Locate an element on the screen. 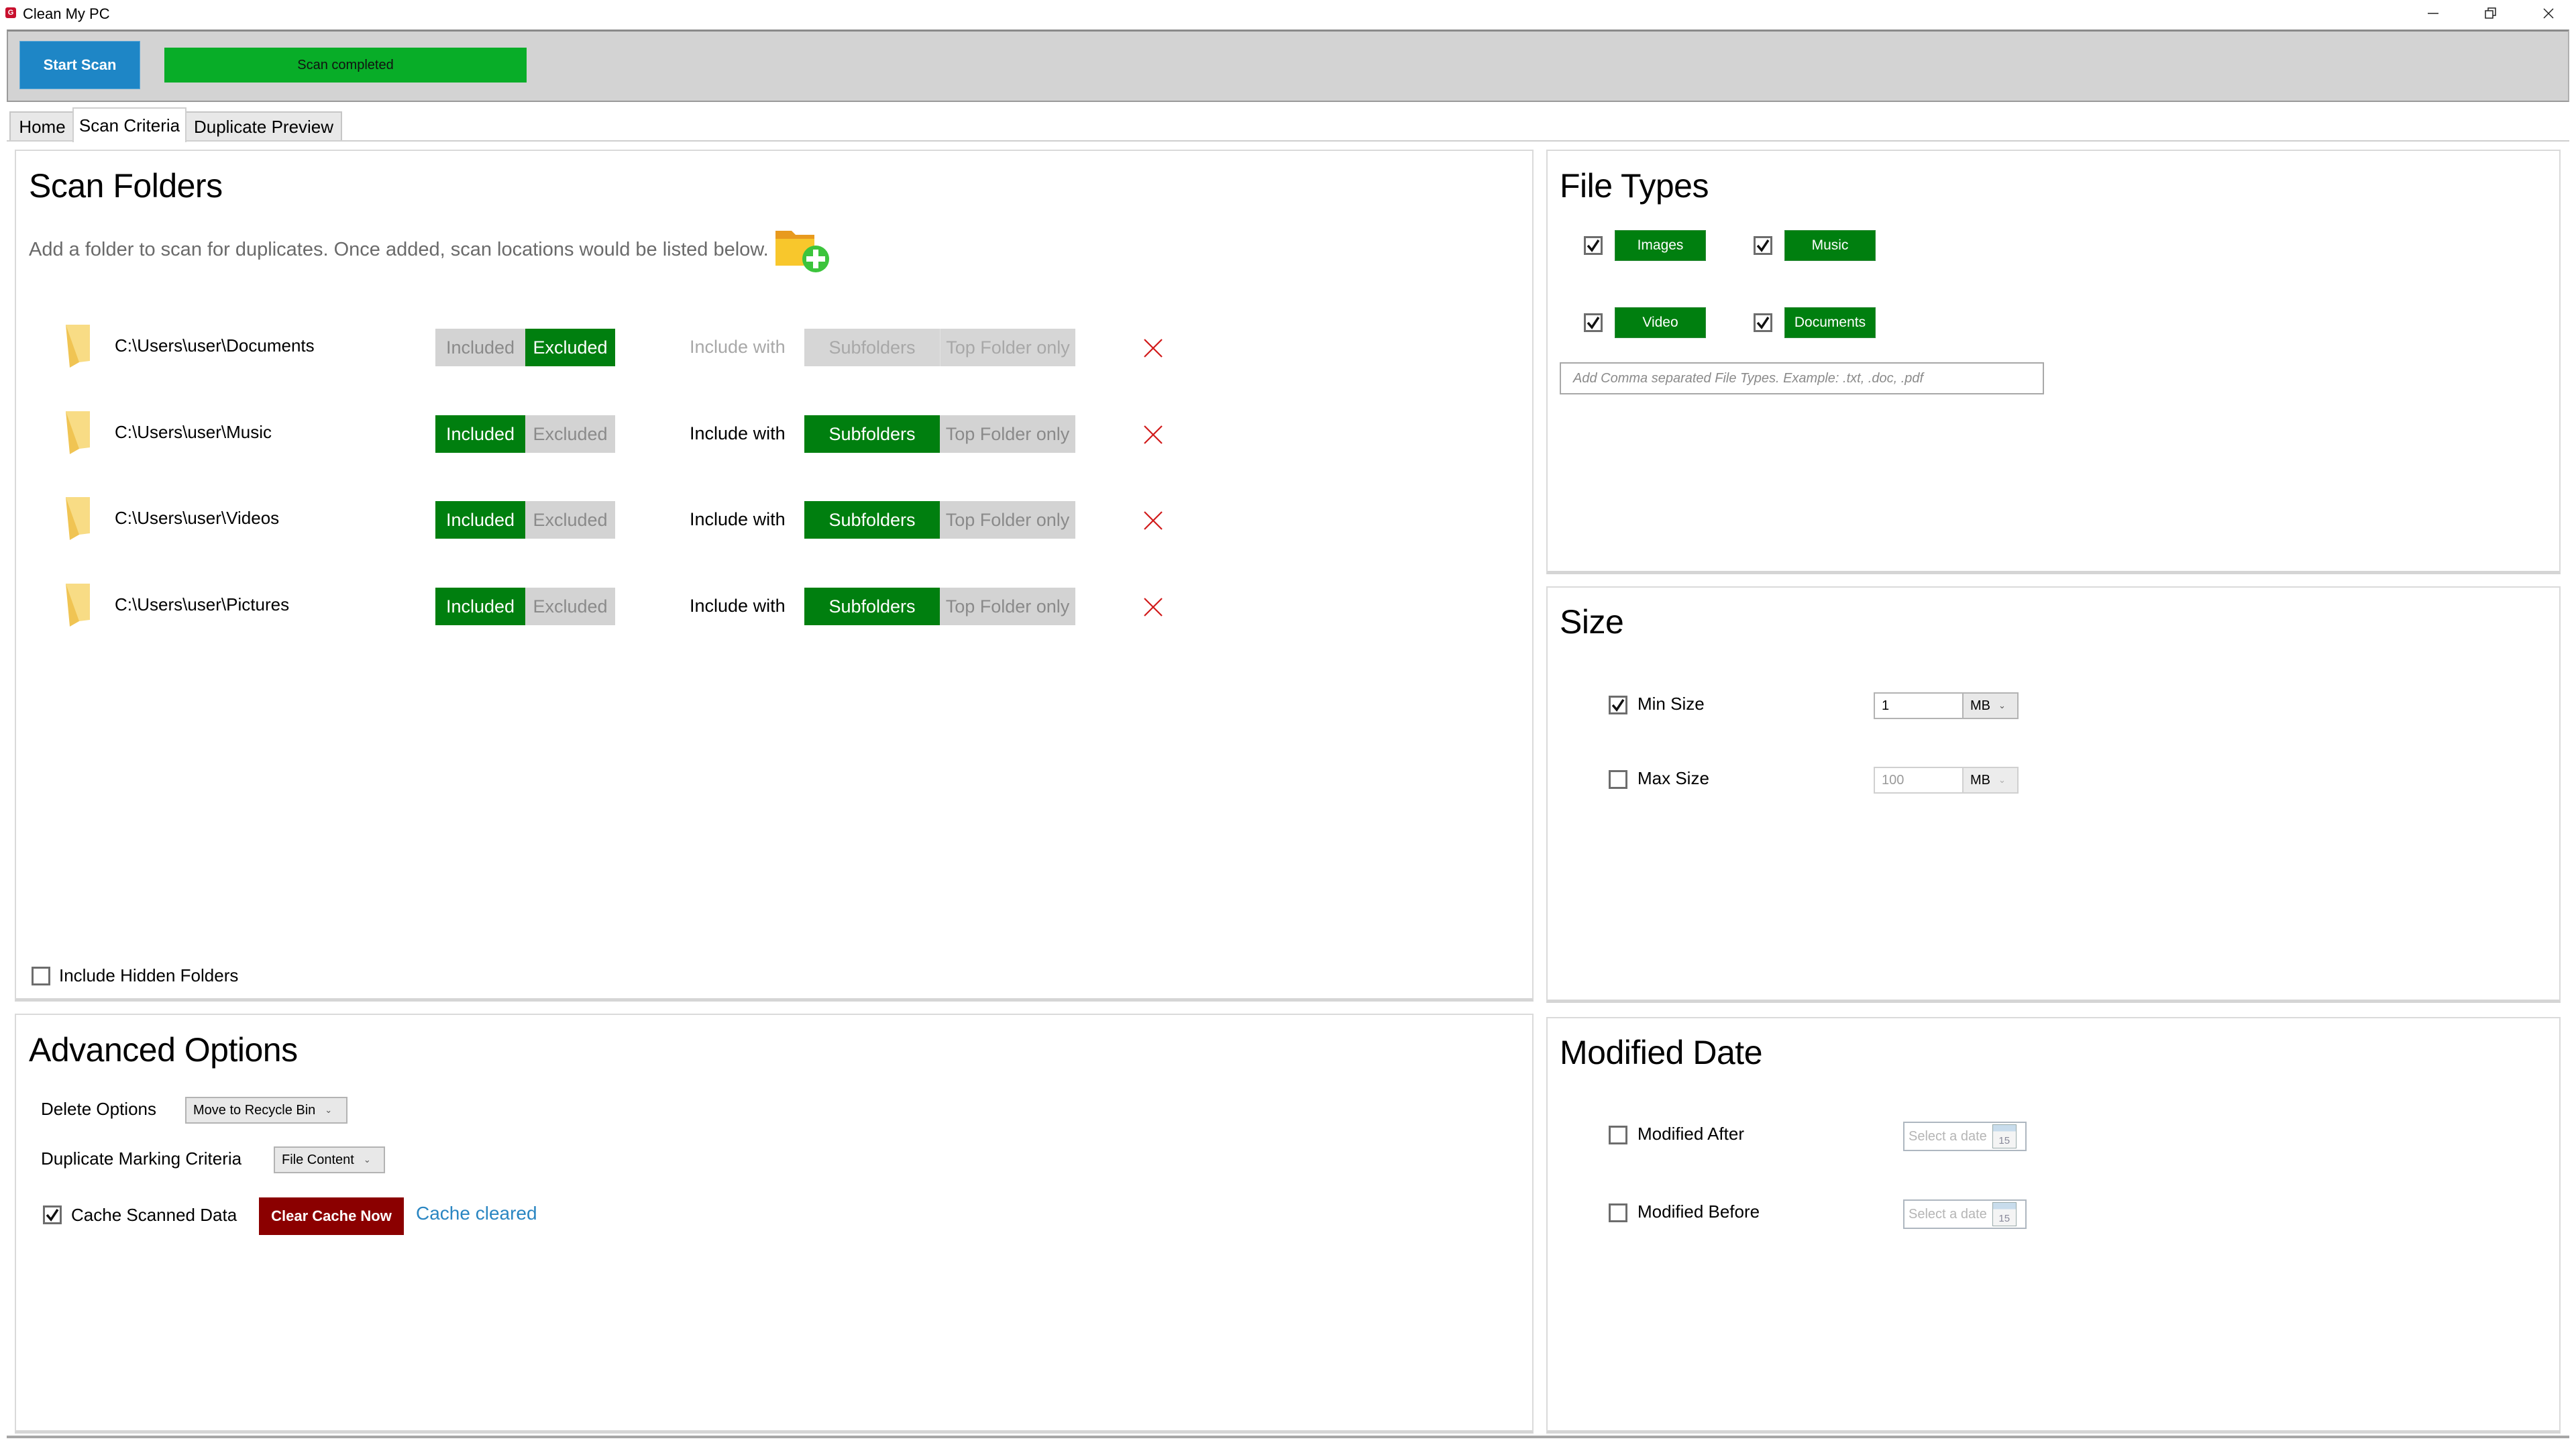 Image resolution: width=2576 pixels, height=1449 pixels. documents-type-button: Documents is located at coordinates (1830, 322).